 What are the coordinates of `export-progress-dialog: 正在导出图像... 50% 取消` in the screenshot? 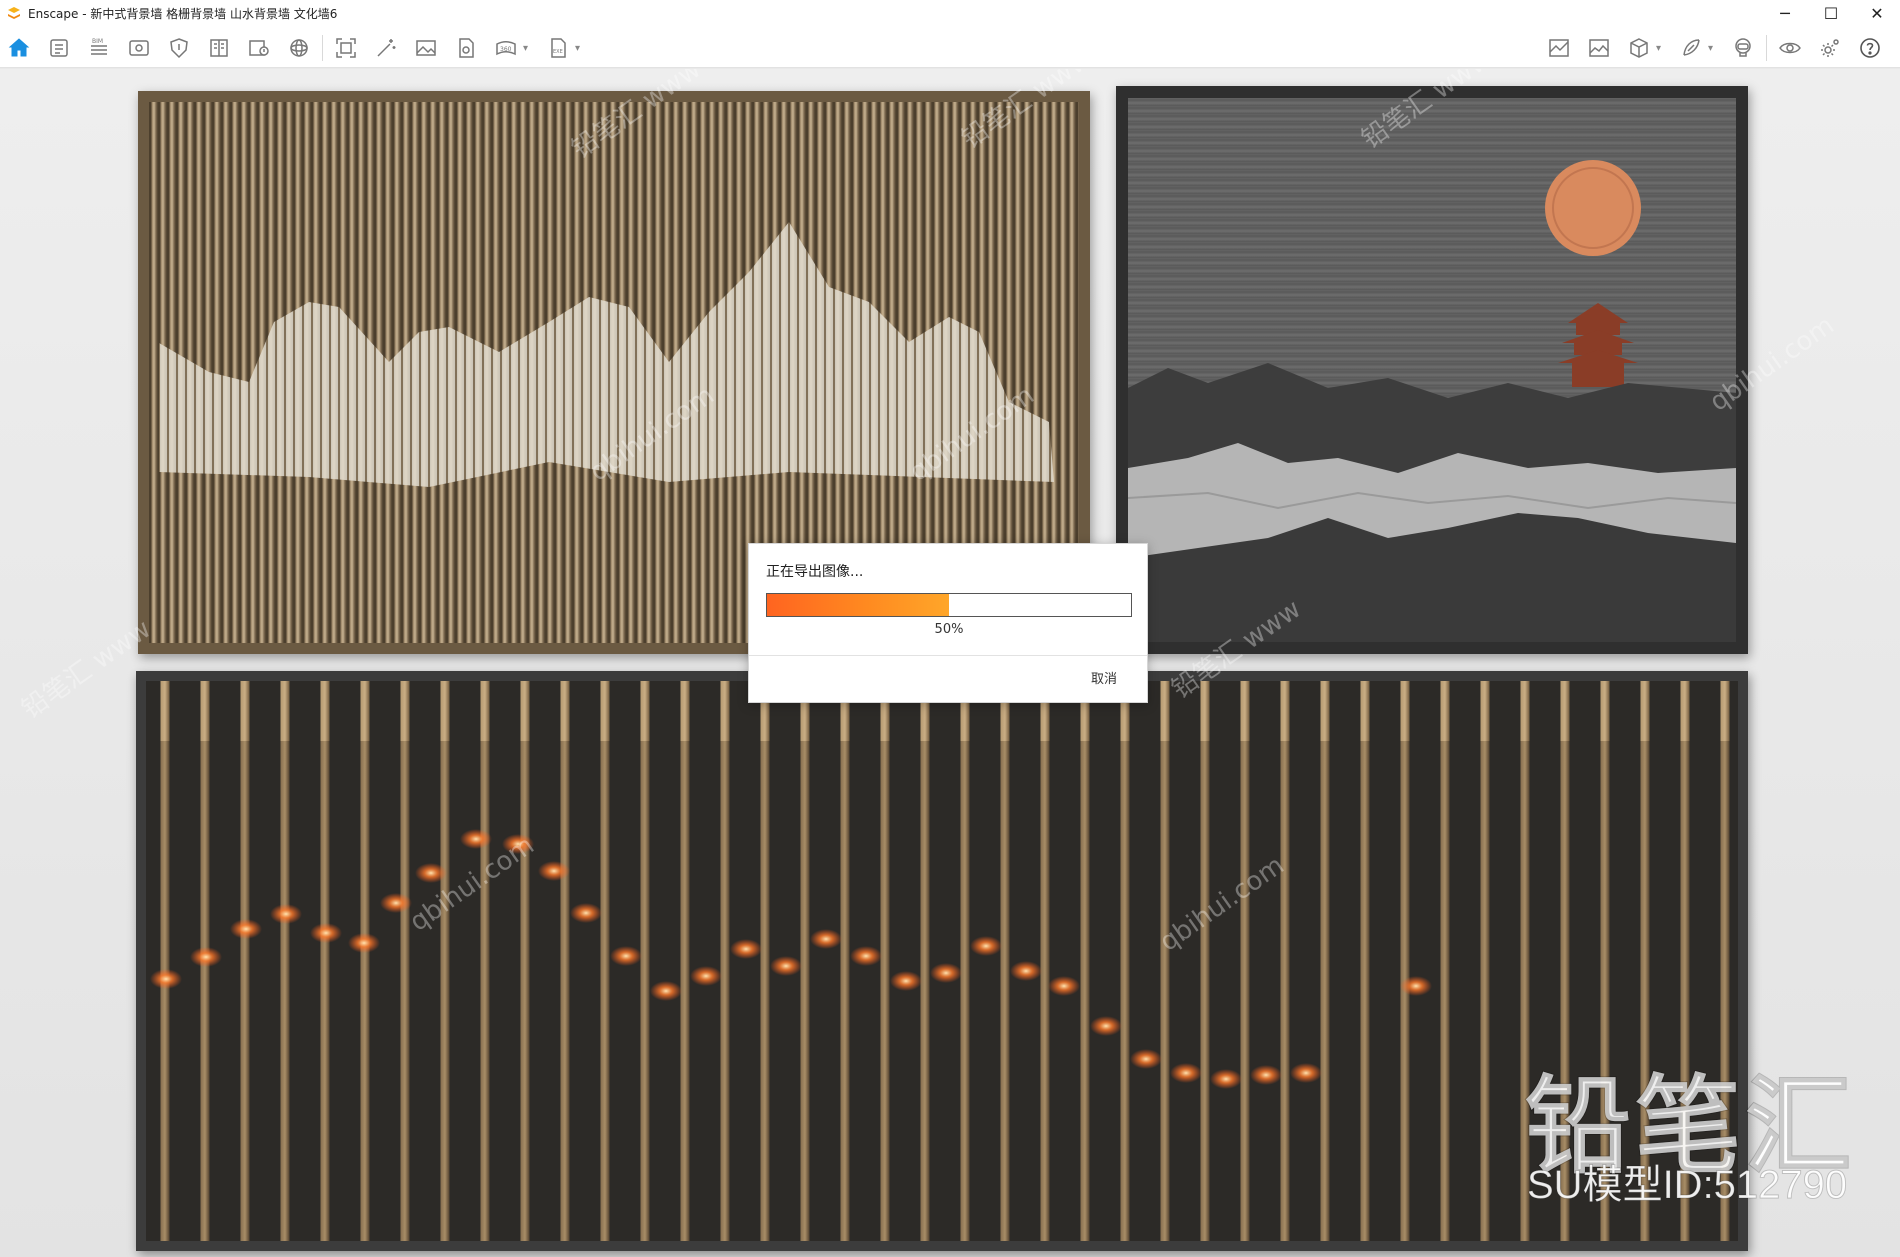 It's located at (948, 623).